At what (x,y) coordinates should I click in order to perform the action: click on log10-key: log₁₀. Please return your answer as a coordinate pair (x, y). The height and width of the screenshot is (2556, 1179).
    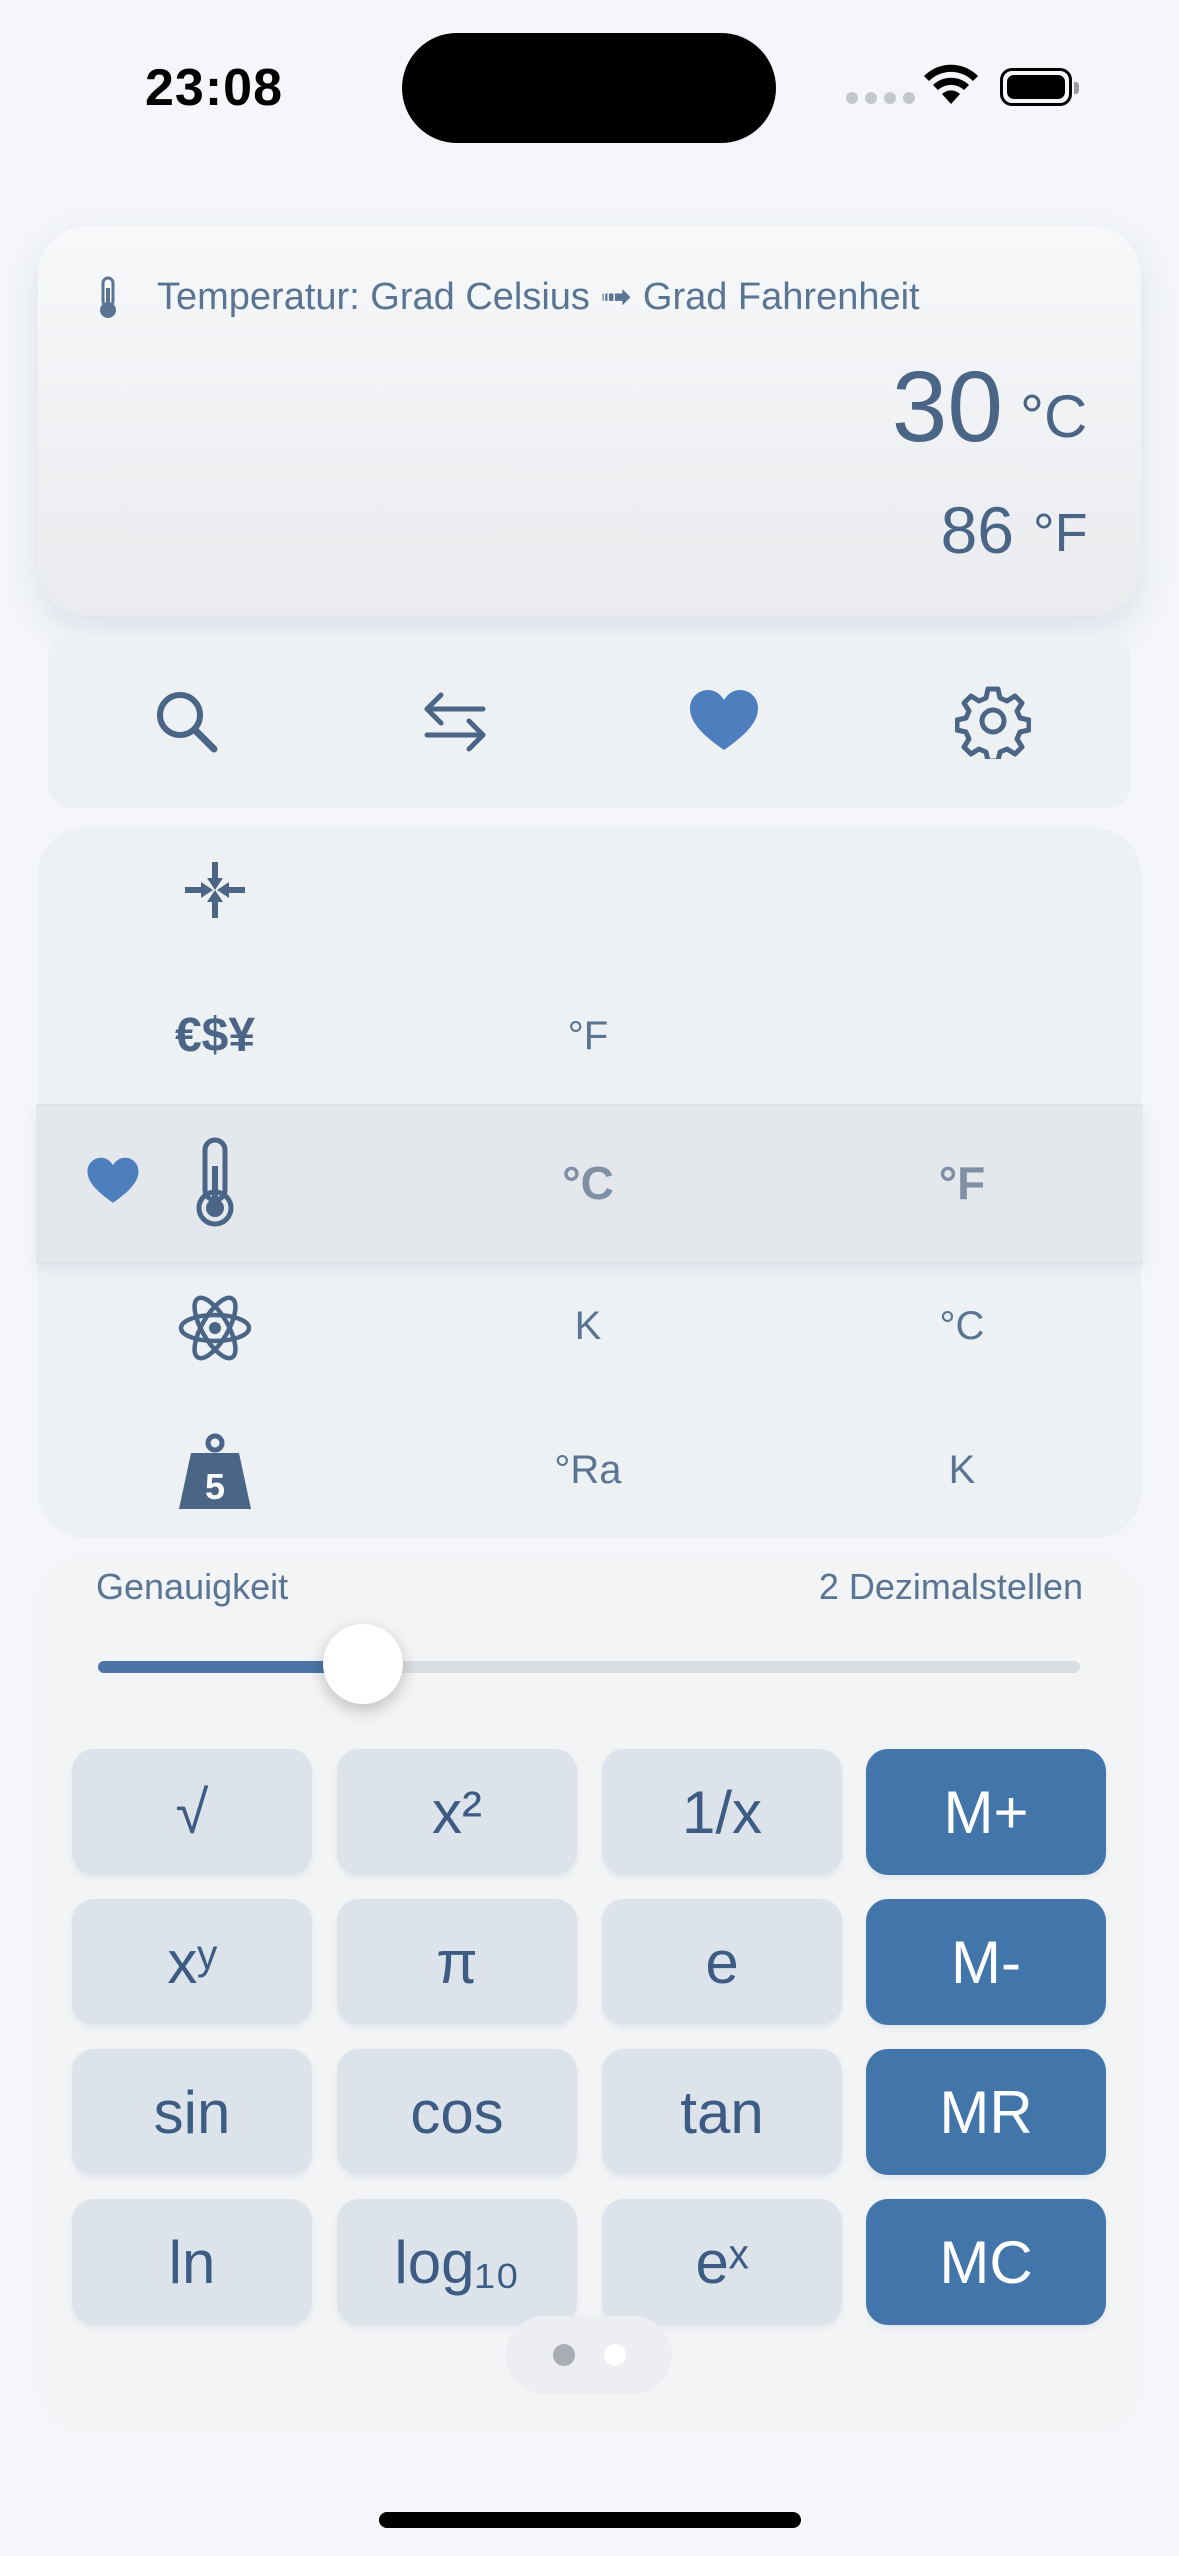
    Looking at the image, I should click on (457, 2262).